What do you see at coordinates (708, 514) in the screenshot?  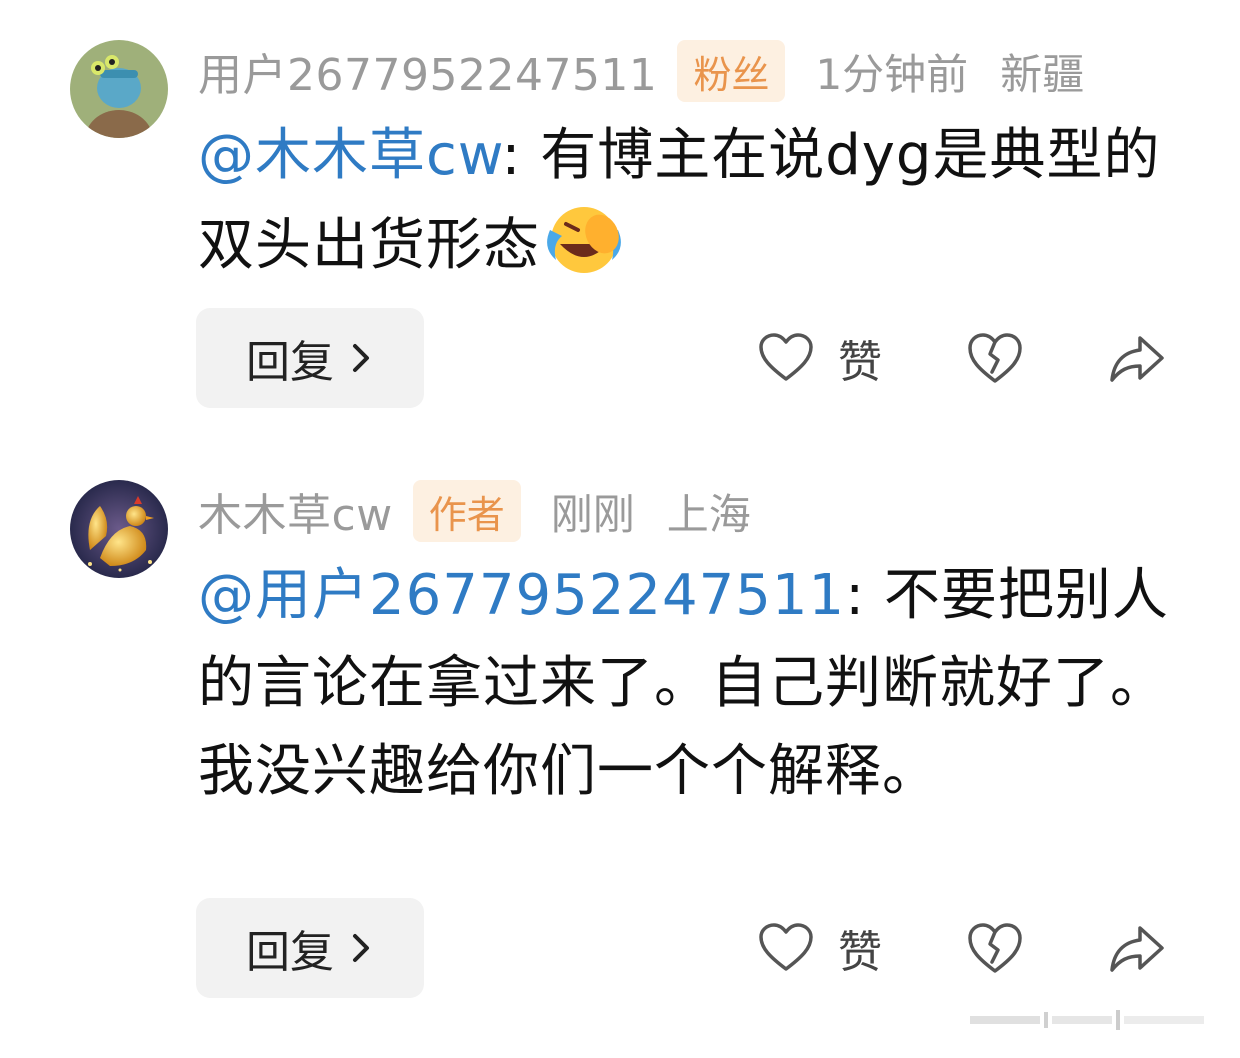 I see `location: 上海` at bounding box center [708, 514].